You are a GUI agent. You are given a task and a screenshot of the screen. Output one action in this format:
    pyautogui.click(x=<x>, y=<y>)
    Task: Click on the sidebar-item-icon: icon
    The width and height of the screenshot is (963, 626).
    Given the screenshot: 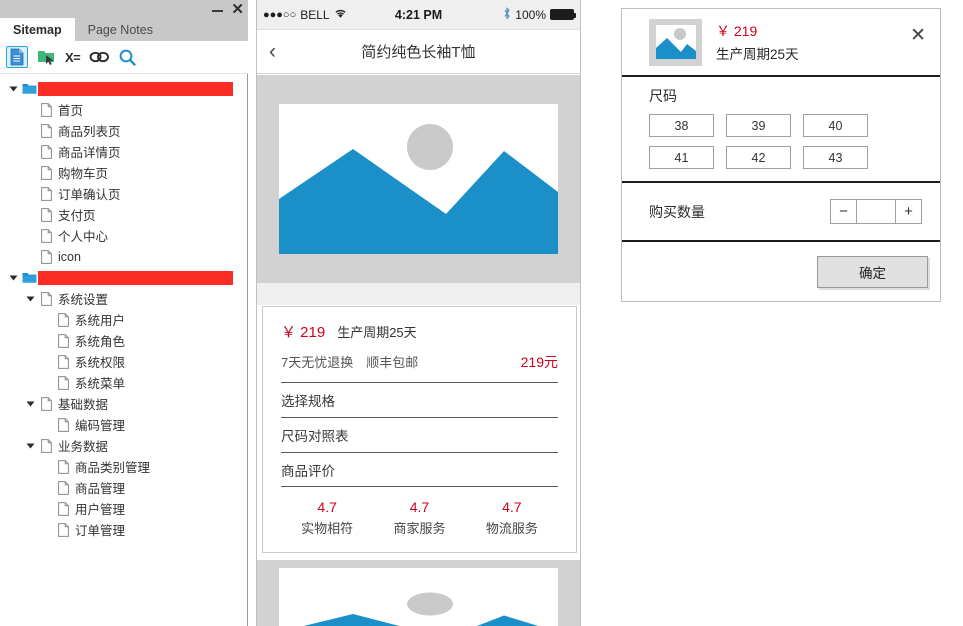 What is the action you would take?
    pyautogui.click(x=123, y=256)
    